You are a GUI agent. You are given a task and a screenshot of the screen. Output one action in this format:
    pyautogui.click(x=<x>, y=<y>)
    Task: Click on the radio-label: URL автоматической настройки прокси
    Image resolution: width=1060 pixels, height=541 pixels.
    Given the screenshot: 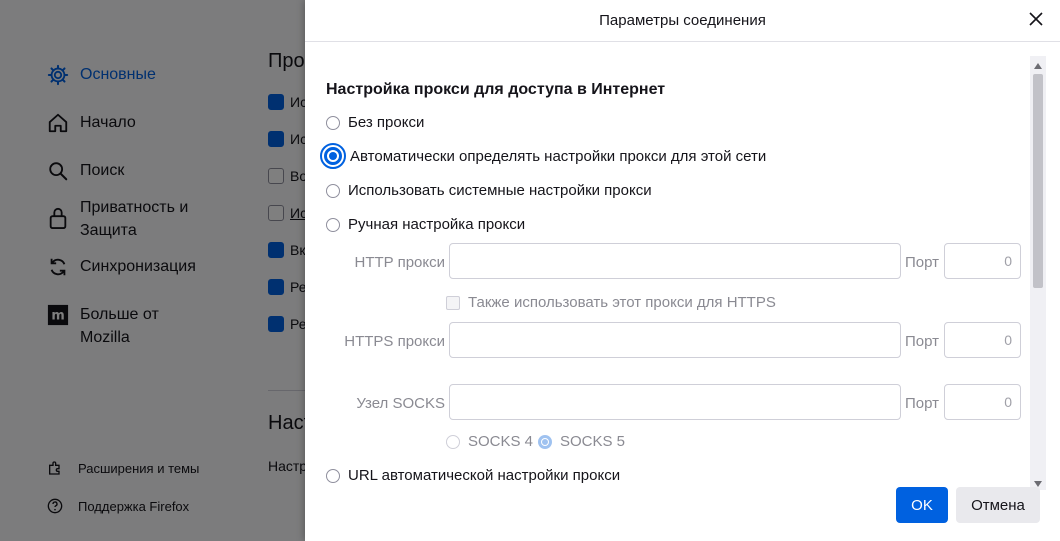 What is the action you would take?
    pyautogui.click(x=484, y=475)
    